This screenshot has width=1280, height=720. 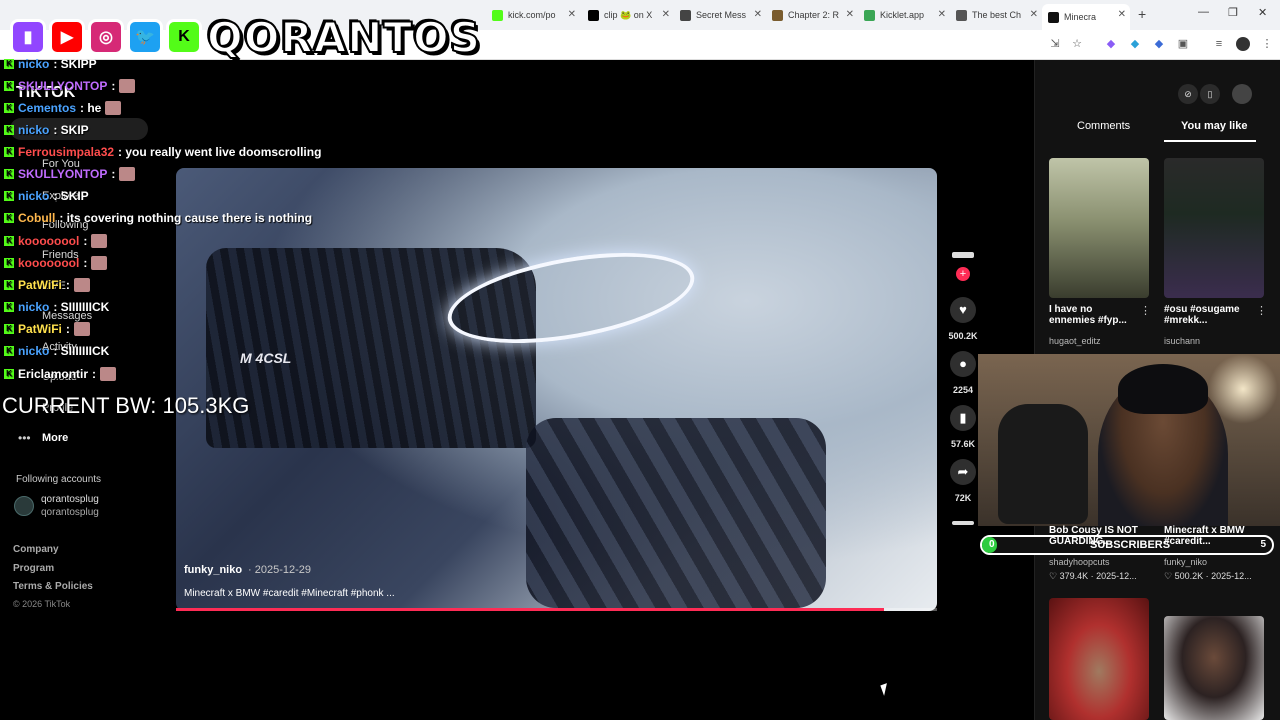 What do you see at coordinates (1129, 440) in the screenshot?
I see `streamer-webcam` at bounding box center [1129, 440].